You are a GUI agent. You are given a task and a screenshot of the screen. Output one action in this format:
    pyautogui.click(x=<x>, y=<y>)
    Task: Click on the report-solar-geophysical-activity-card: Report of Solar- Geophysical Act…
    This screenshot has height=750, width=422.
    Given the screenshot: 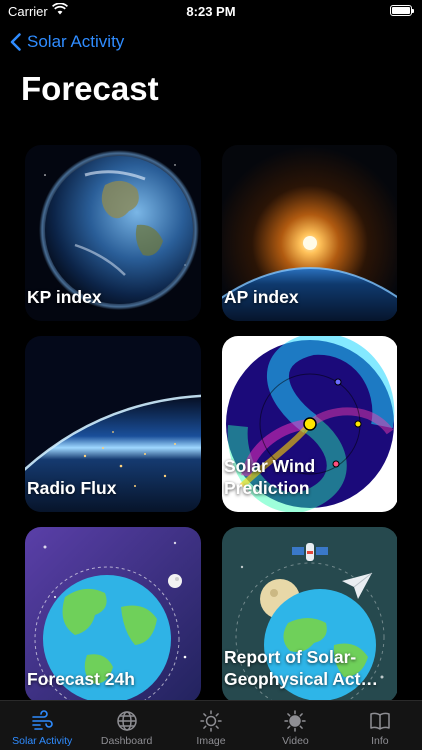 What is the action you would take?
    pyautogui.click(x=309, y=613)
    